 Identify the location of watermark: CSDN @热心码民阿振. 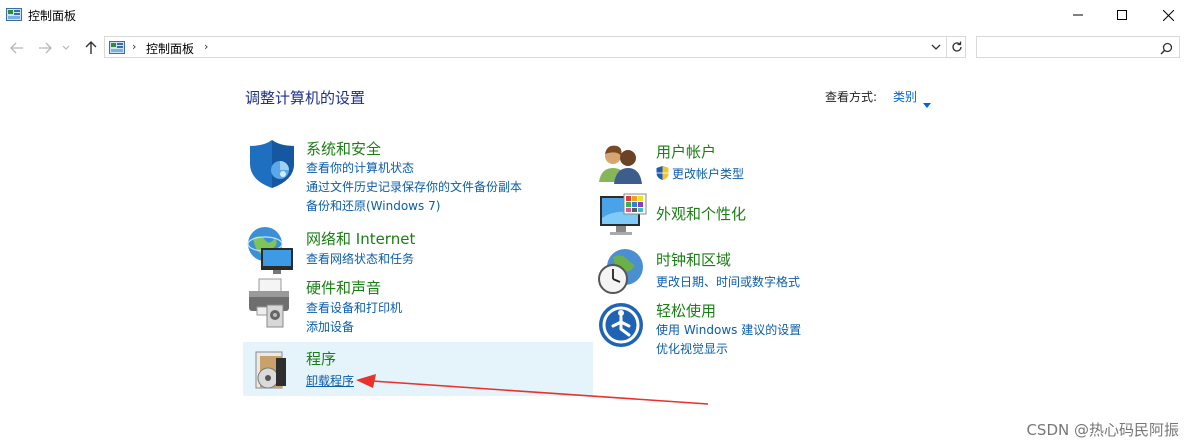
(1102, 430).